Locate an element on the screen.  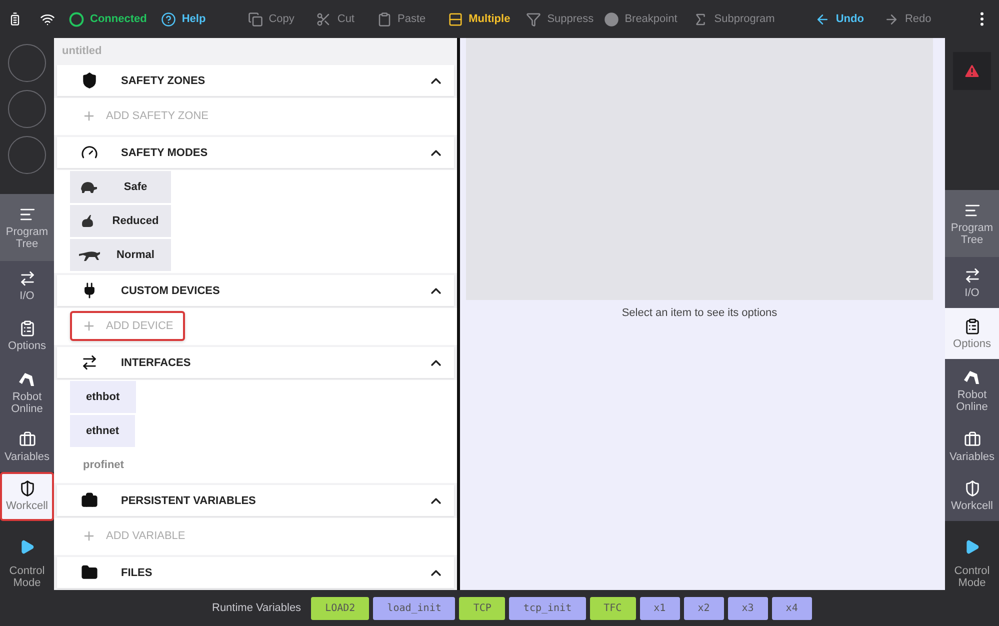
filter-icon is located at coordinates (534, 19).